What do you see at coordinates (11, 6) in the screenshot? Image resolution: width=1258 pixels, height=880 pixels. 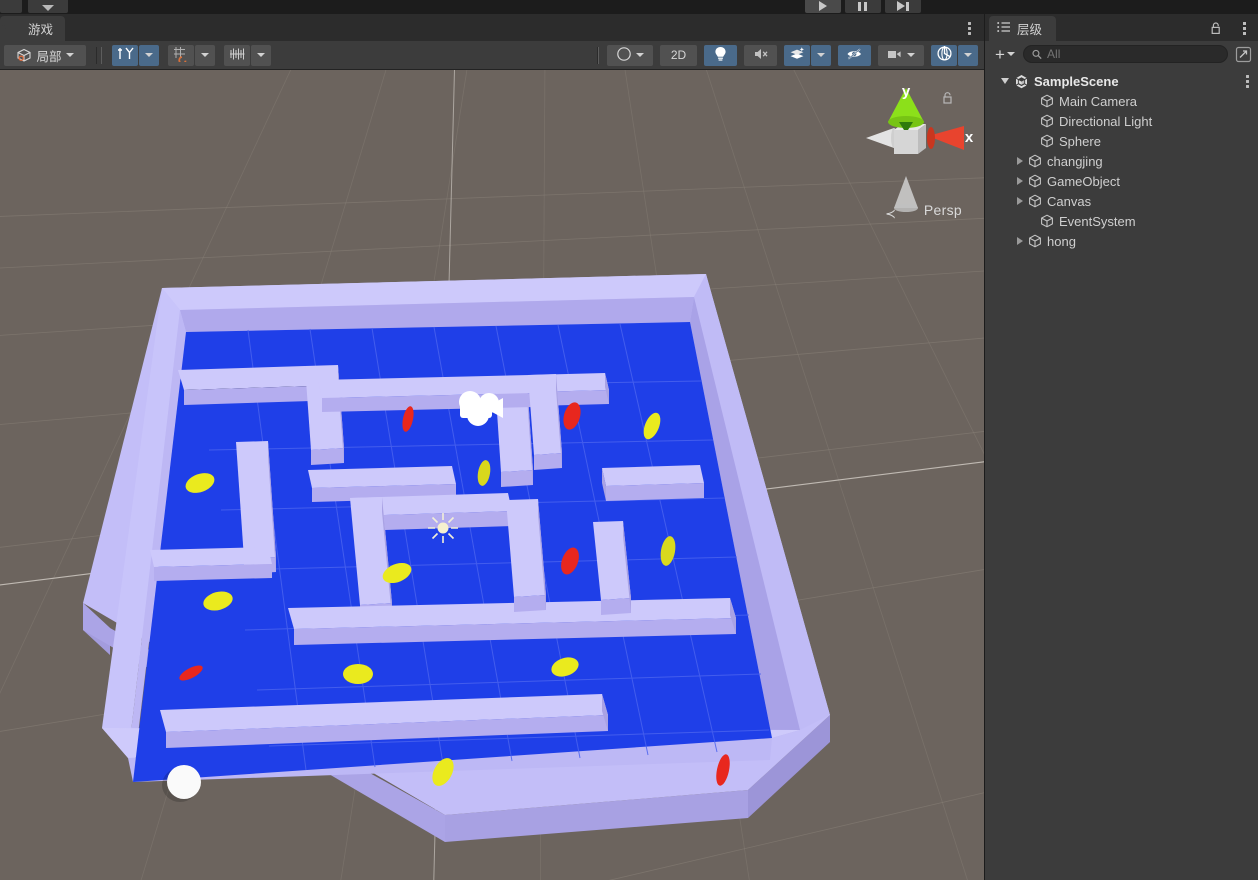 I see `toolbar-button-left` at bounding box center [11, 6].